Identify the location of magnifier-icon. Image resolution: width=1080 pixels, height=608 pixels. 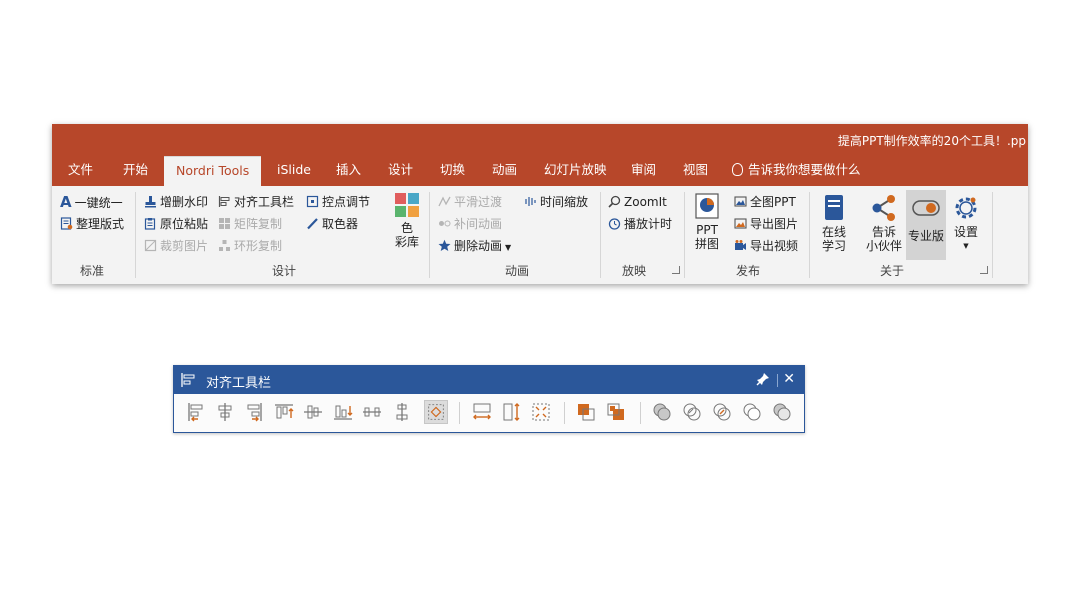
(614, 201).